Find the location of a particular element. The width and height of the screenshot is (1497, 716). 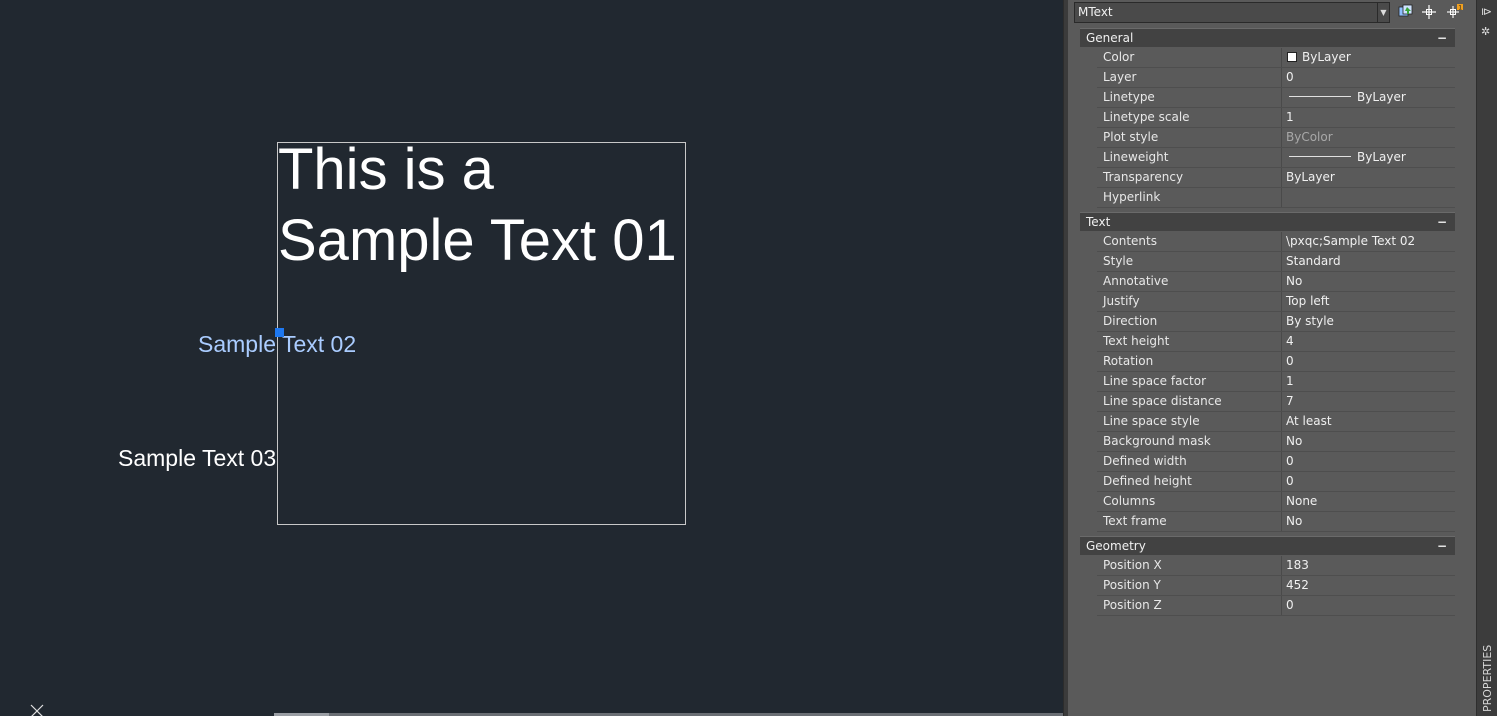

property-name: Plot style is located at coordinates (1189, 137).